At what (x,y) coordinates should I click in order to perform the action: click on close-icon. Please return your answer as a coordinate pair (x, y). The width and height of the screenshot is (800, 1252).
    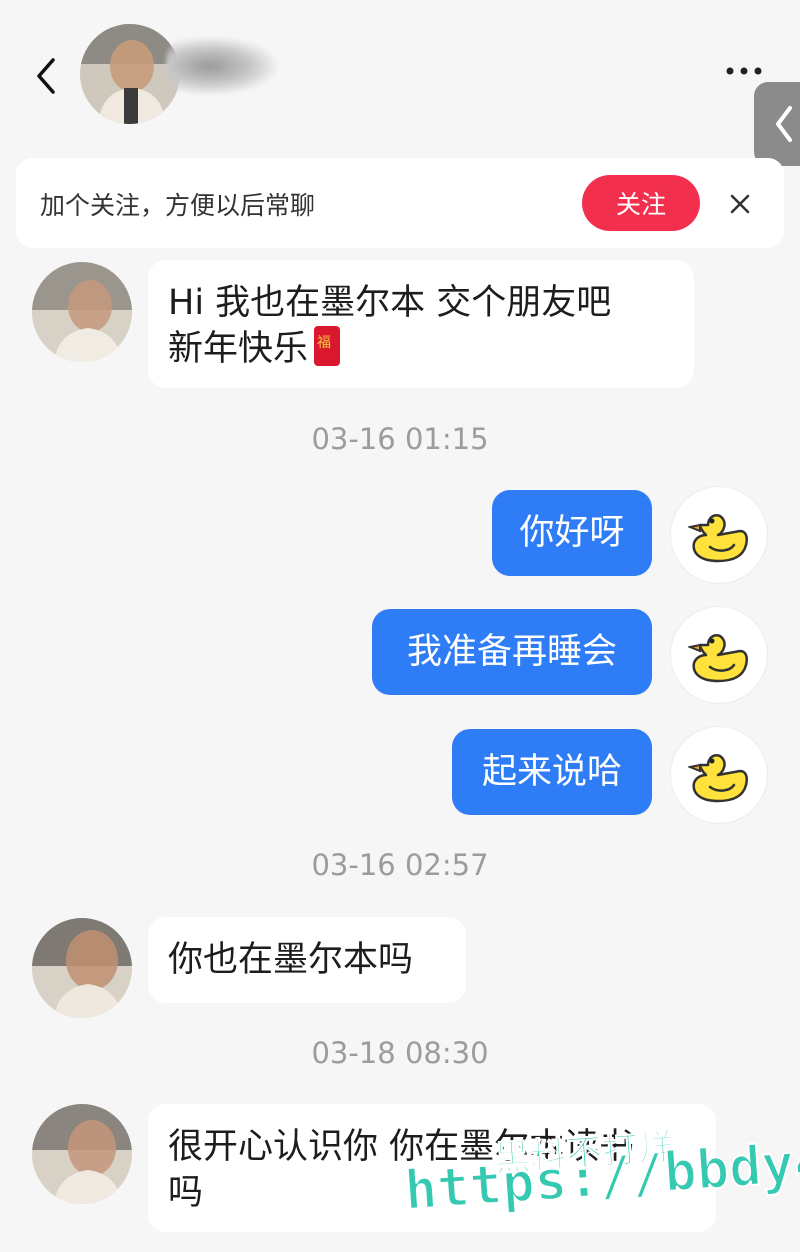
    Looking at the image, I should click on (740, 204).